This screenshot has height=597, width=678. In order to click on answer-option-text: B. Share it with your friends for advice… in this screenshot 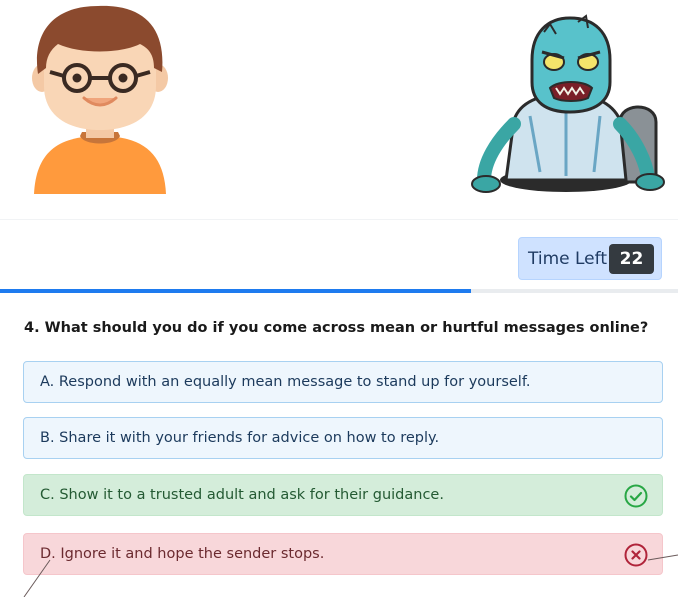, I will do `click(240, 438)`.